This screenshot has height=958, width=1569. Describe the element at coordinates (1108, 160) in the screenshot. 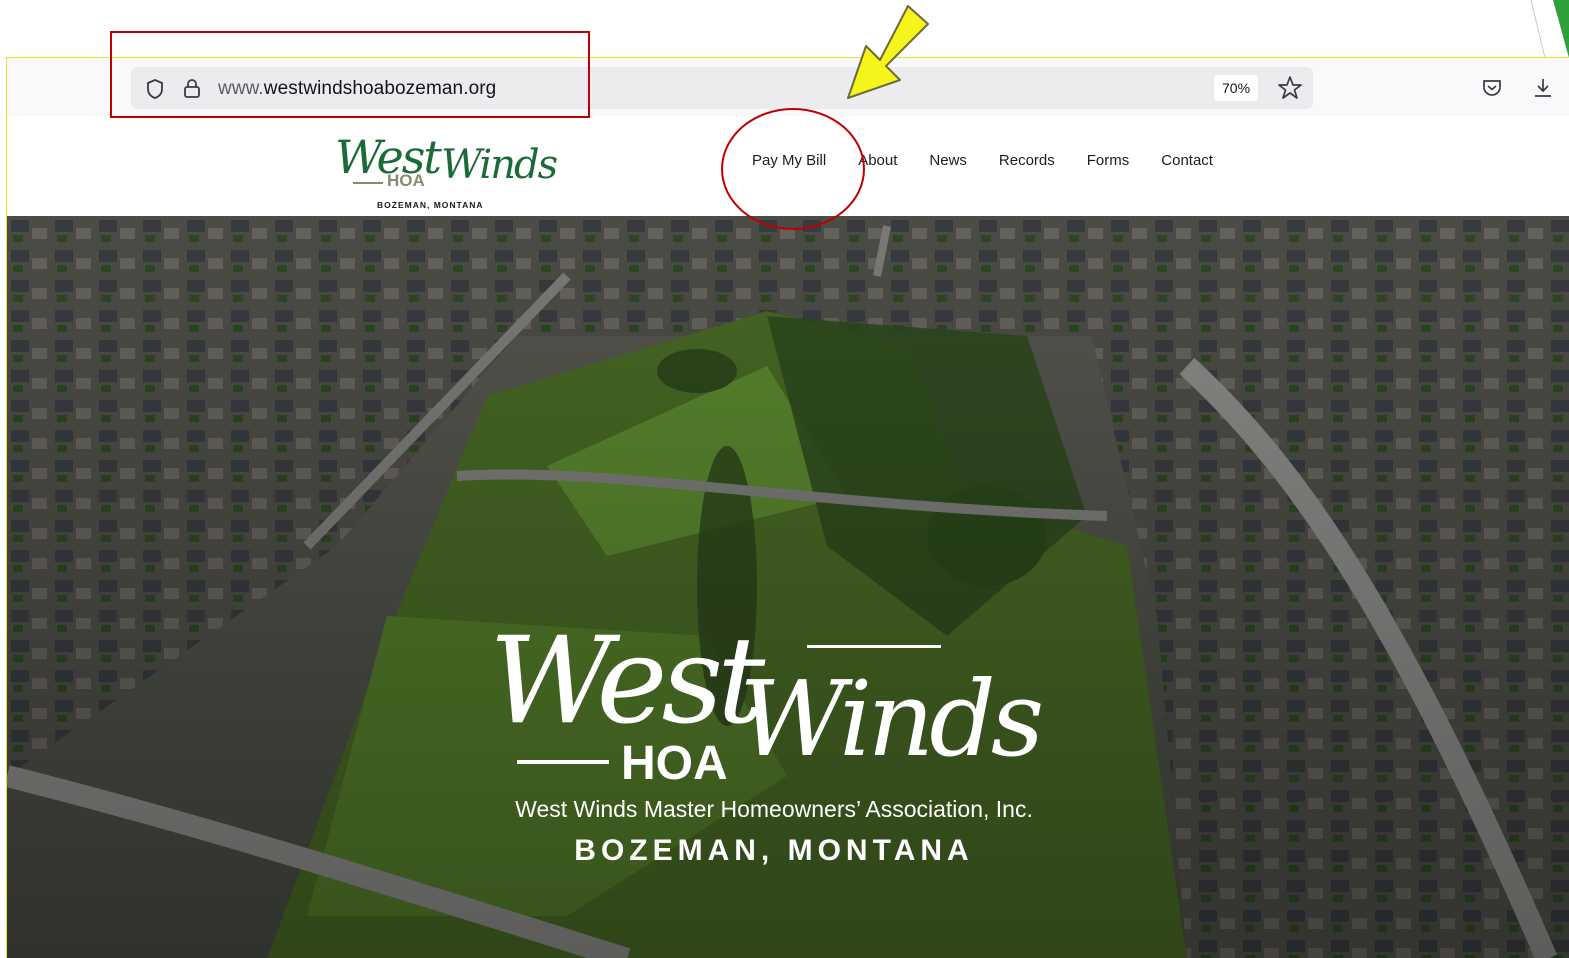

I see `nav-forms: Forms` at that location.